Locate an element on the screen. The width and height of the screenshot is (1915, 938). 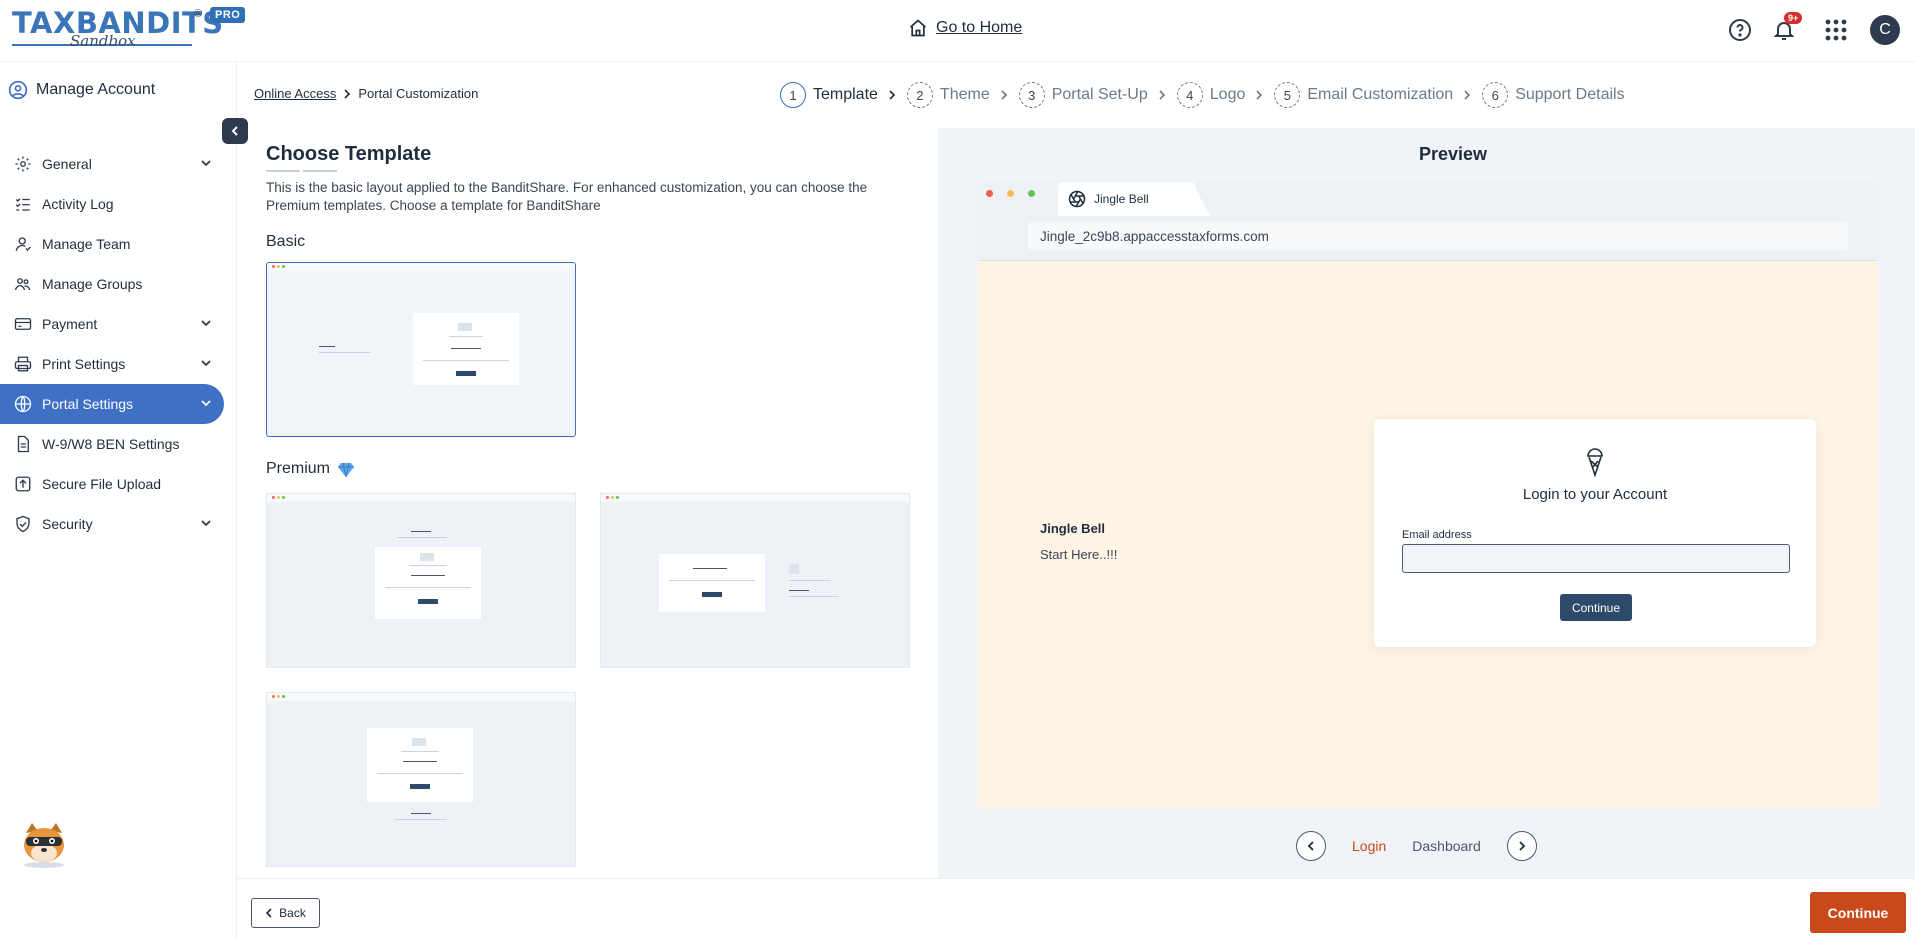
step-label: Email Customization is located at coordinates (1380, 94).